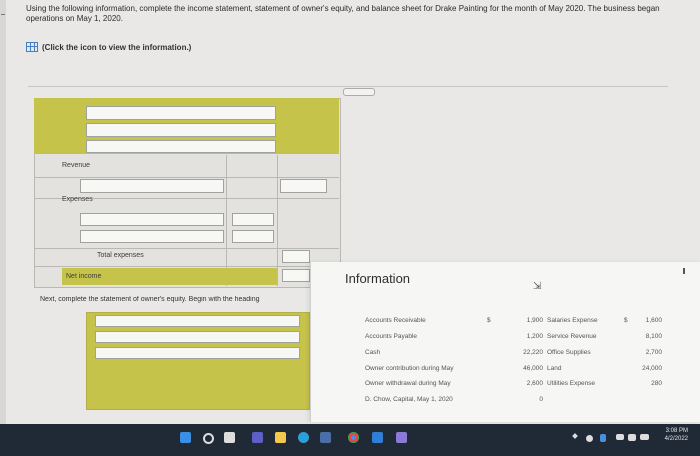 This screenshot has height=456, width=700. What do you see at coordinates (571, 383) in the screenshot?
I see `info-label: Utilities Expense` at bounding box center [571, 383].